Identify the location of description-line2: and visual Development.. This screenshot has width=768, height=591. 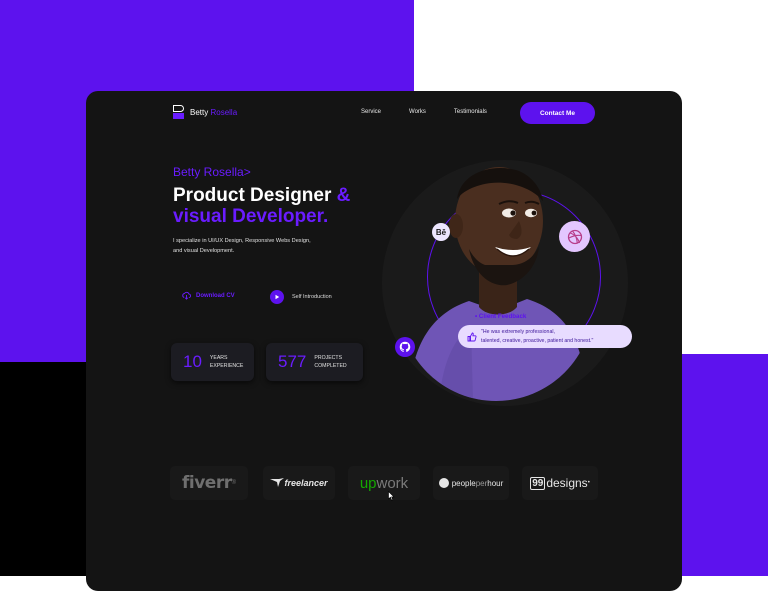
(204, 251).